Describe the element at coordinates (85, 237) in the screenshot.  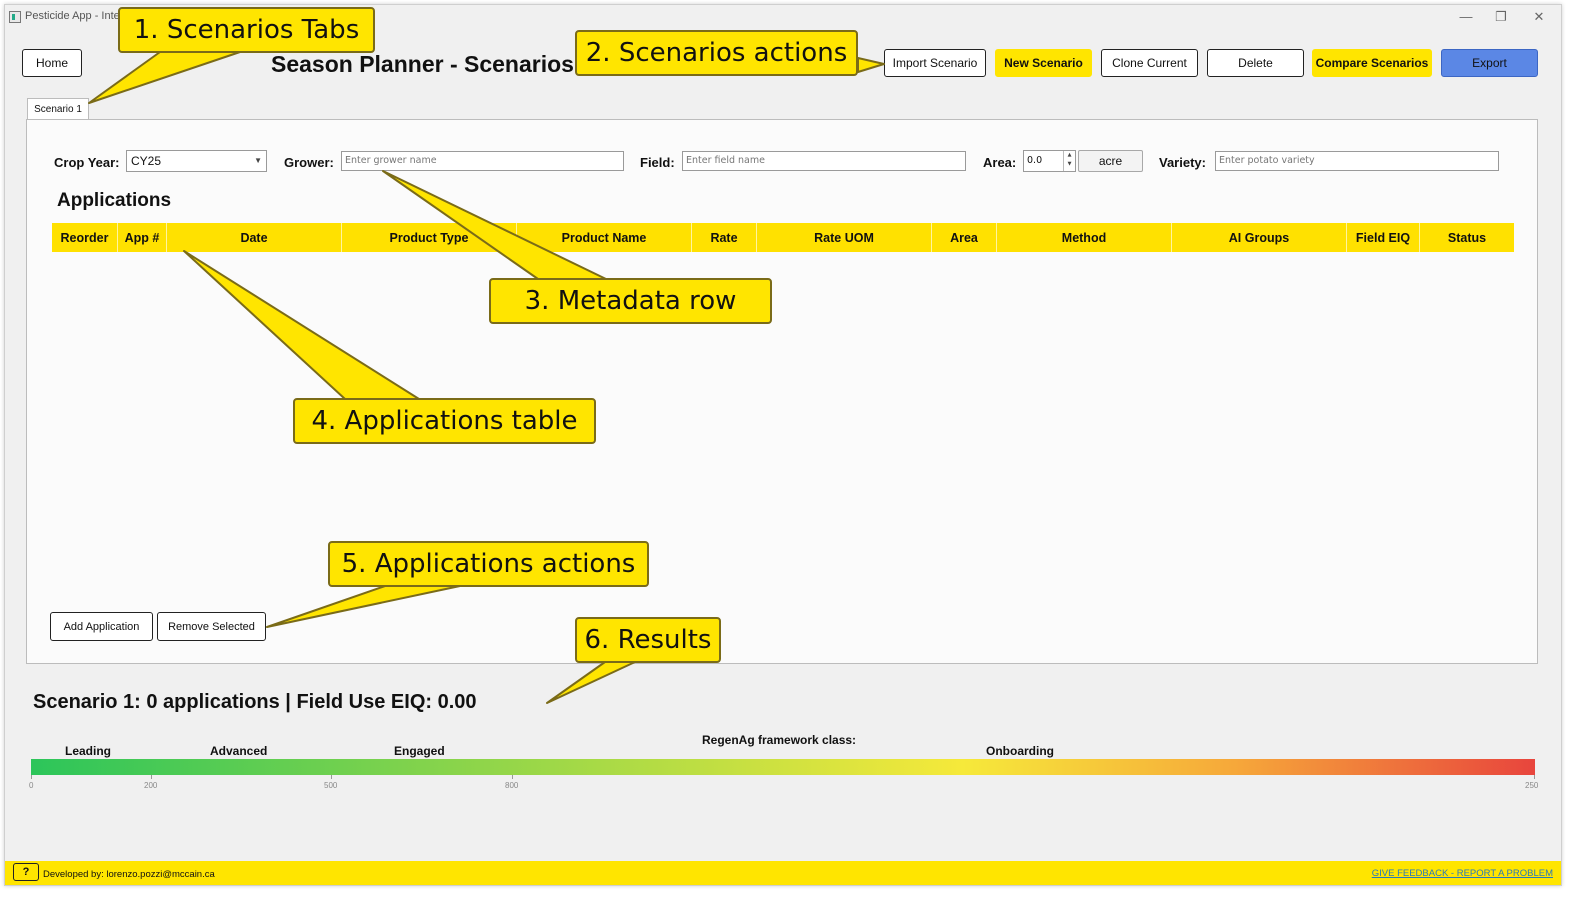
I see `column-reorder: Reorder` at that location.